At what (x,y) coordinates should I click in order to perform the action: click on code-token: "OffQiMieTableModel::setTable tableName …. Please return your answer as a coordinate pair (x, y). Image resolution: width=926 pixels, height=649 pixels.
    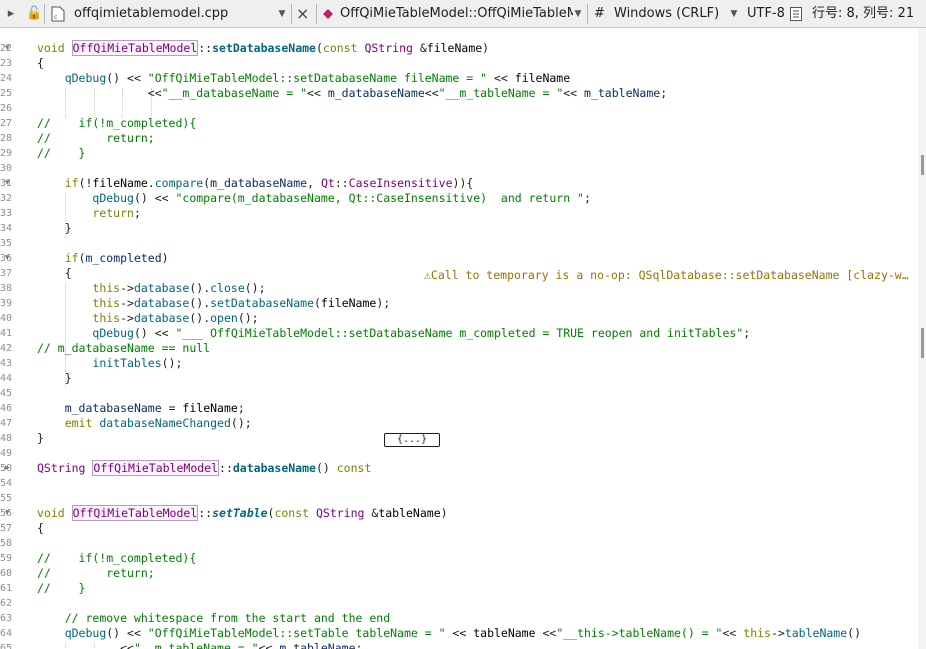
    Looking at the image, I should click on (296, 633).